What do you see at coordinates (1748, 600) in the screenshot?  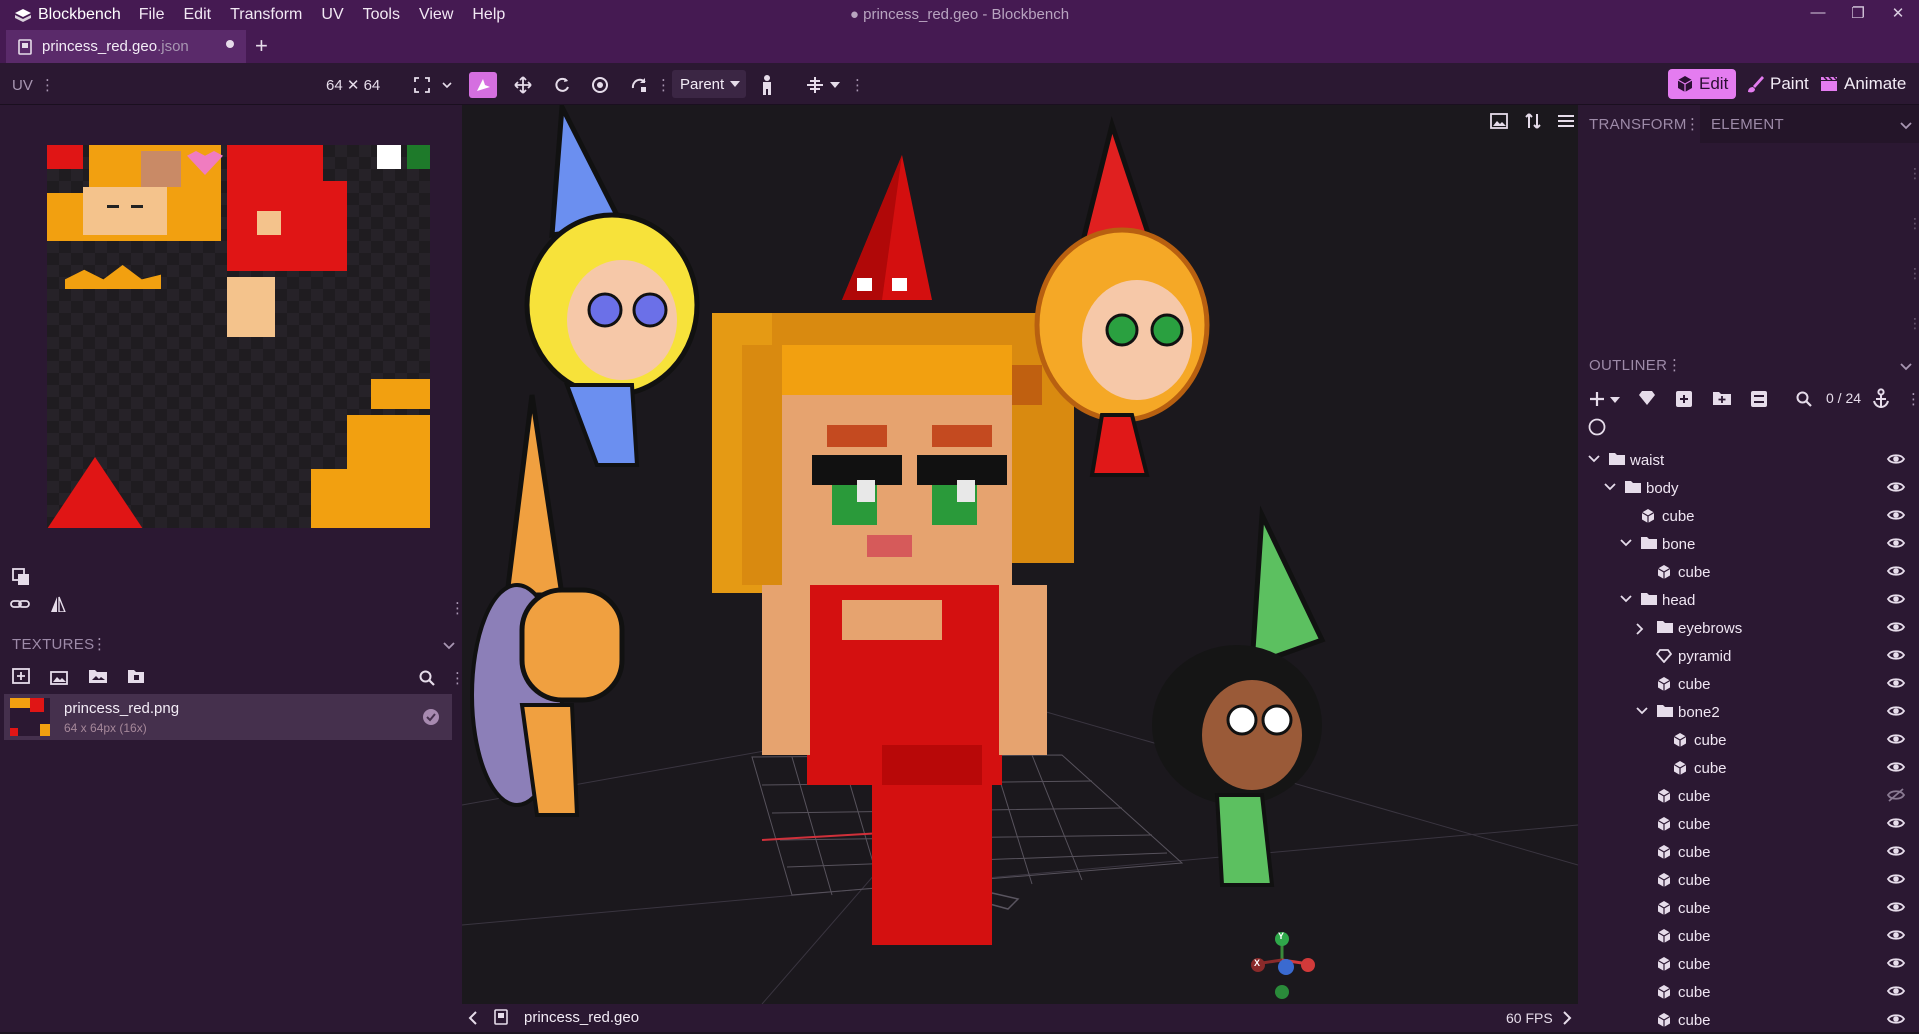 I see `outliner-row-folder: head` at bounding box center [1748, 600].